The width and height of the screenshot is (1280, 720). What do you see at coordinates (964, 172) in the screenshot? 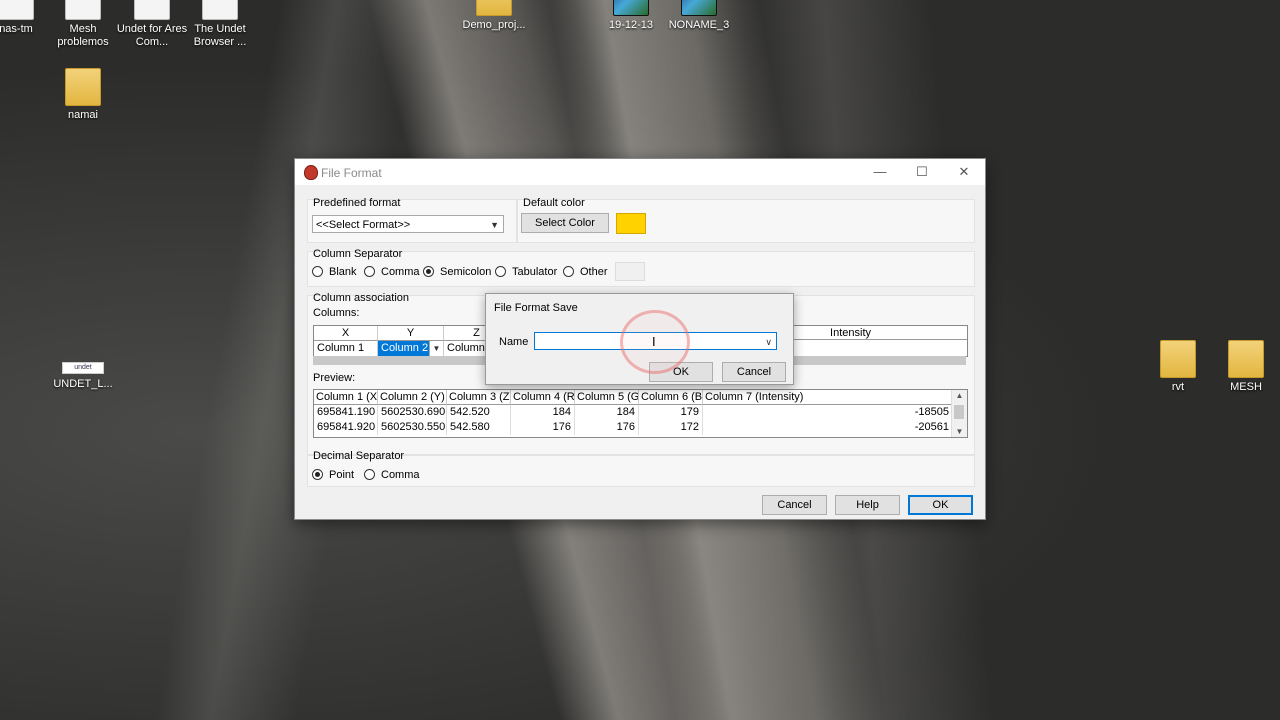
I see `close-button: ✕` at bounding box center [964, 172].